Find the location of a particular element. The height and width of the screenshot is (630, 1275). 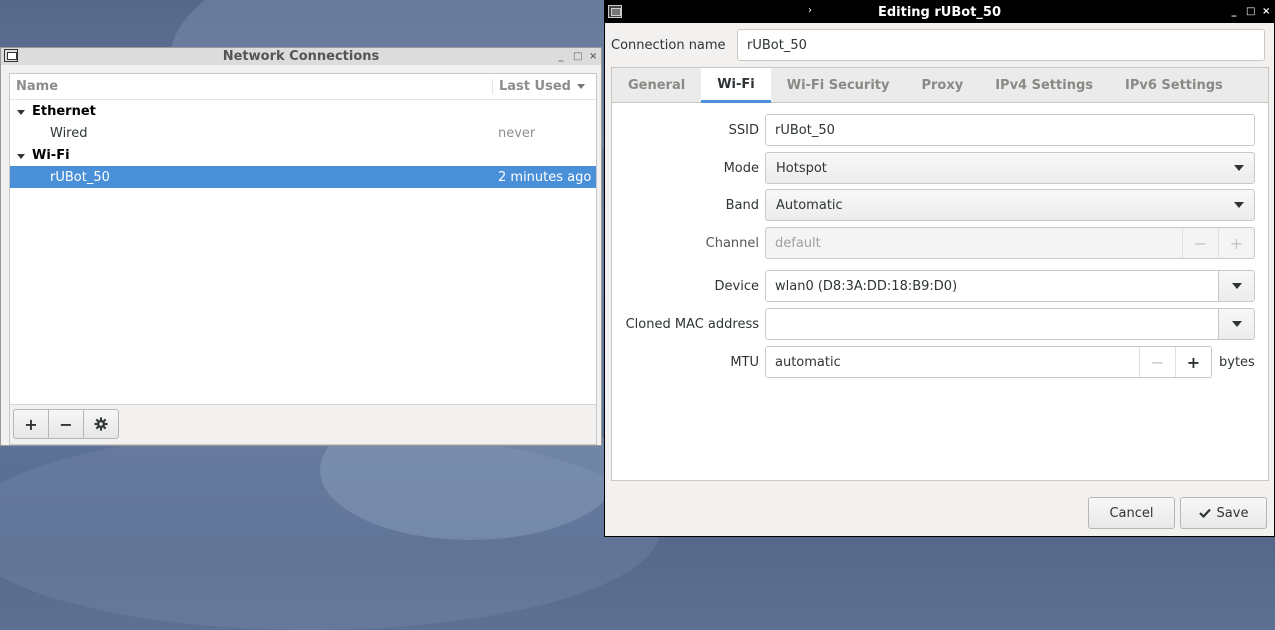

ssid-row: SSID rUBot_50 is located at coordinates (992, 130).